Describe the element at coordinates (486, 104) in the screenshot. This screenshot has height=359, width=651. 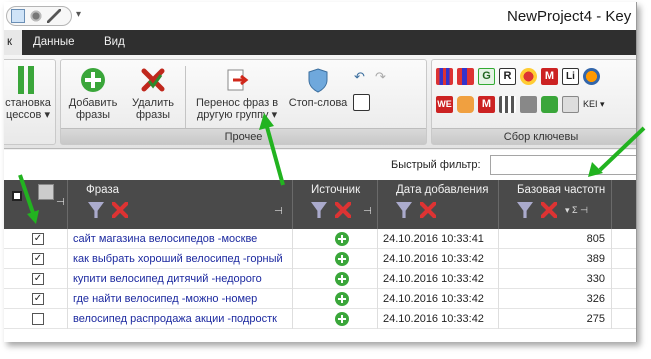
I see `mutagen-icon: M` at that location.